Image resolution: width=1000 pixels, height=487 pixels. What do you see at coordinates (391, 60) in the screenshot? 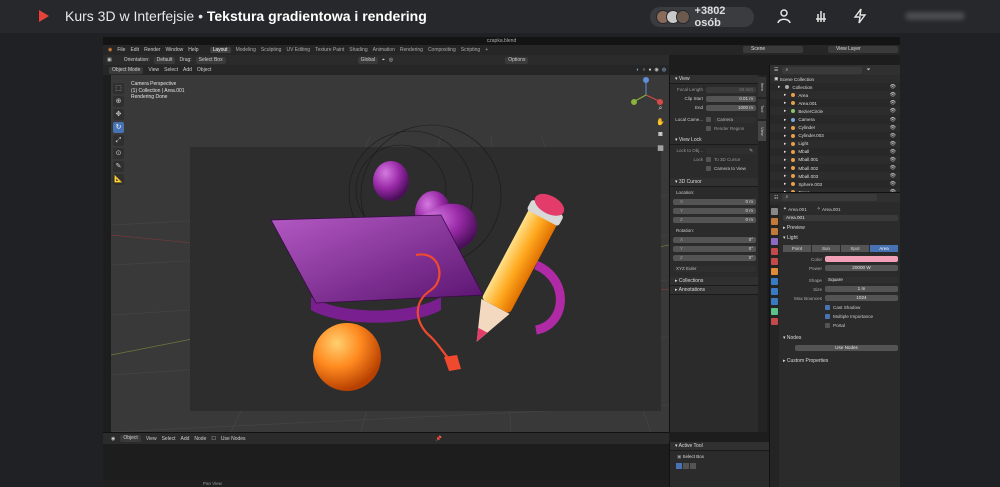
I see `proportional-icon: ◎` at bounding box center [391, 60].